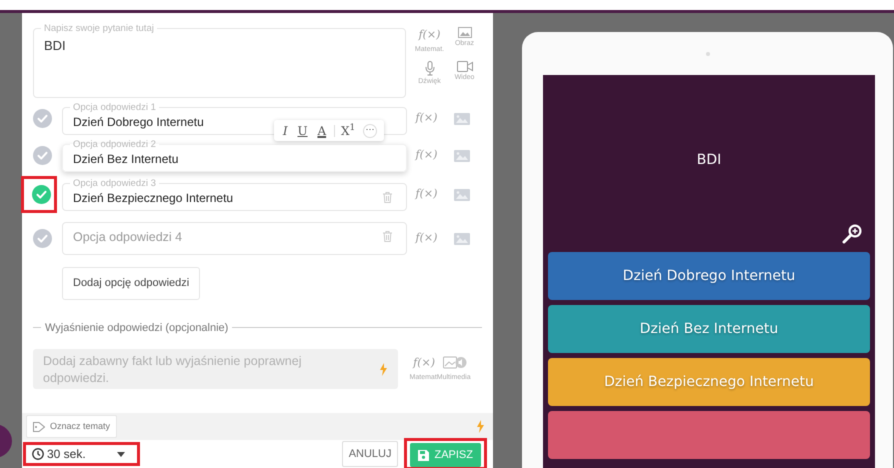 The image size is (894, 468). Describe the element at coordinates (193, 369) in the screenshot. I see `text-input: Dodaj zabawny fakt lub wyjaśnienie poprawnej odpowiedzi.` at that location.